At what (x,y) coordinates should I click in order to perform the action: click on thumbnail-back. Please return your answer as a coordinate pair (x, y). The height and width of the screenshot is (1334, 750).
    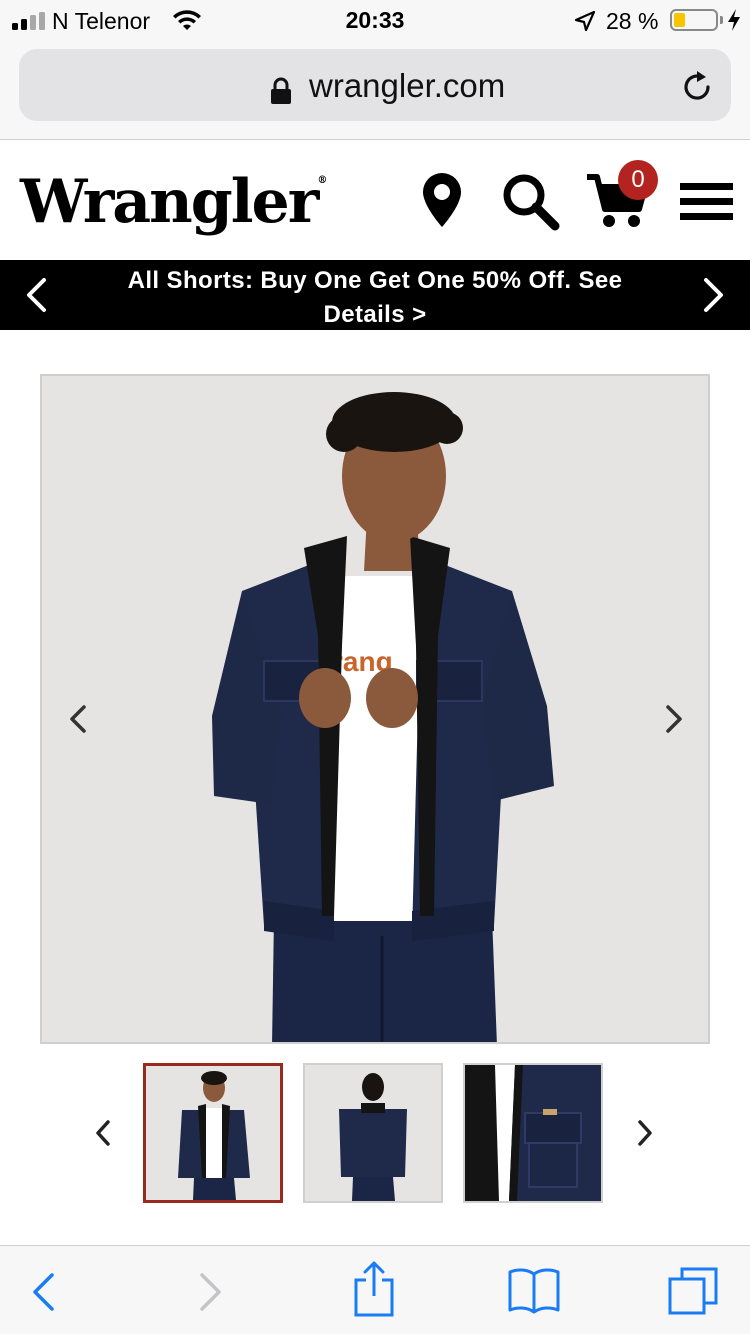
    Looking at the image, I should click on (373, 1133).